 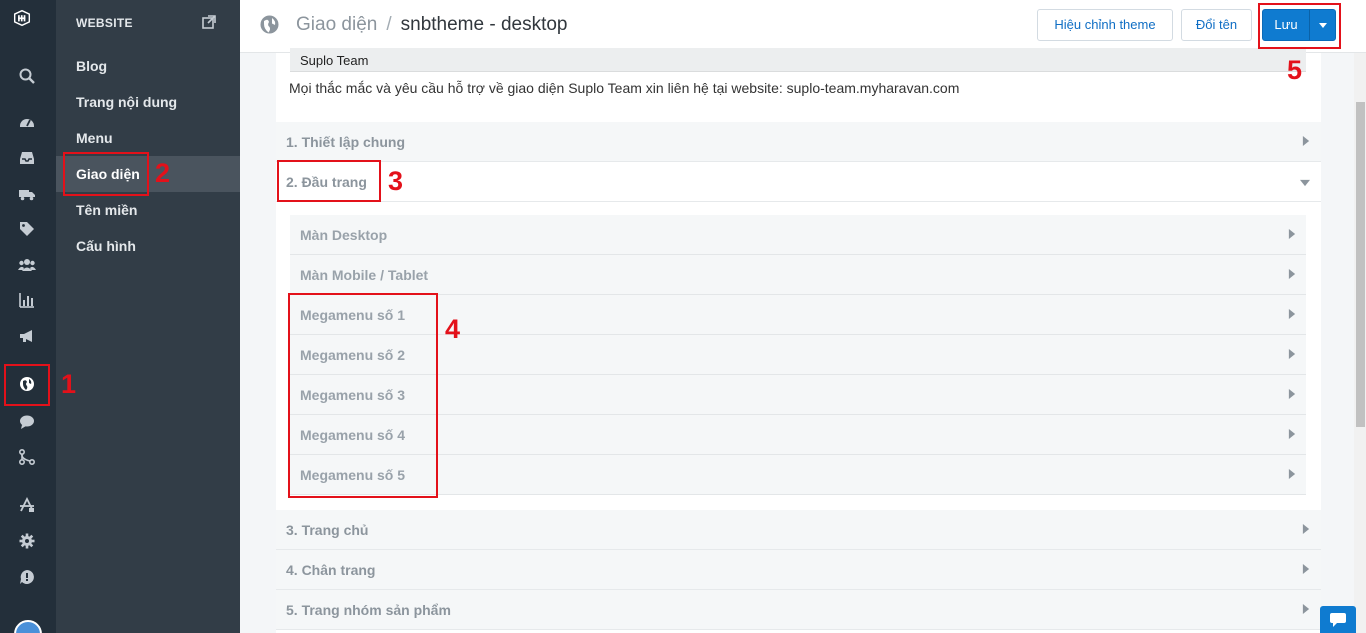 I want to click on section-header: 2. Đầu trang, so click(x=798, y=182).